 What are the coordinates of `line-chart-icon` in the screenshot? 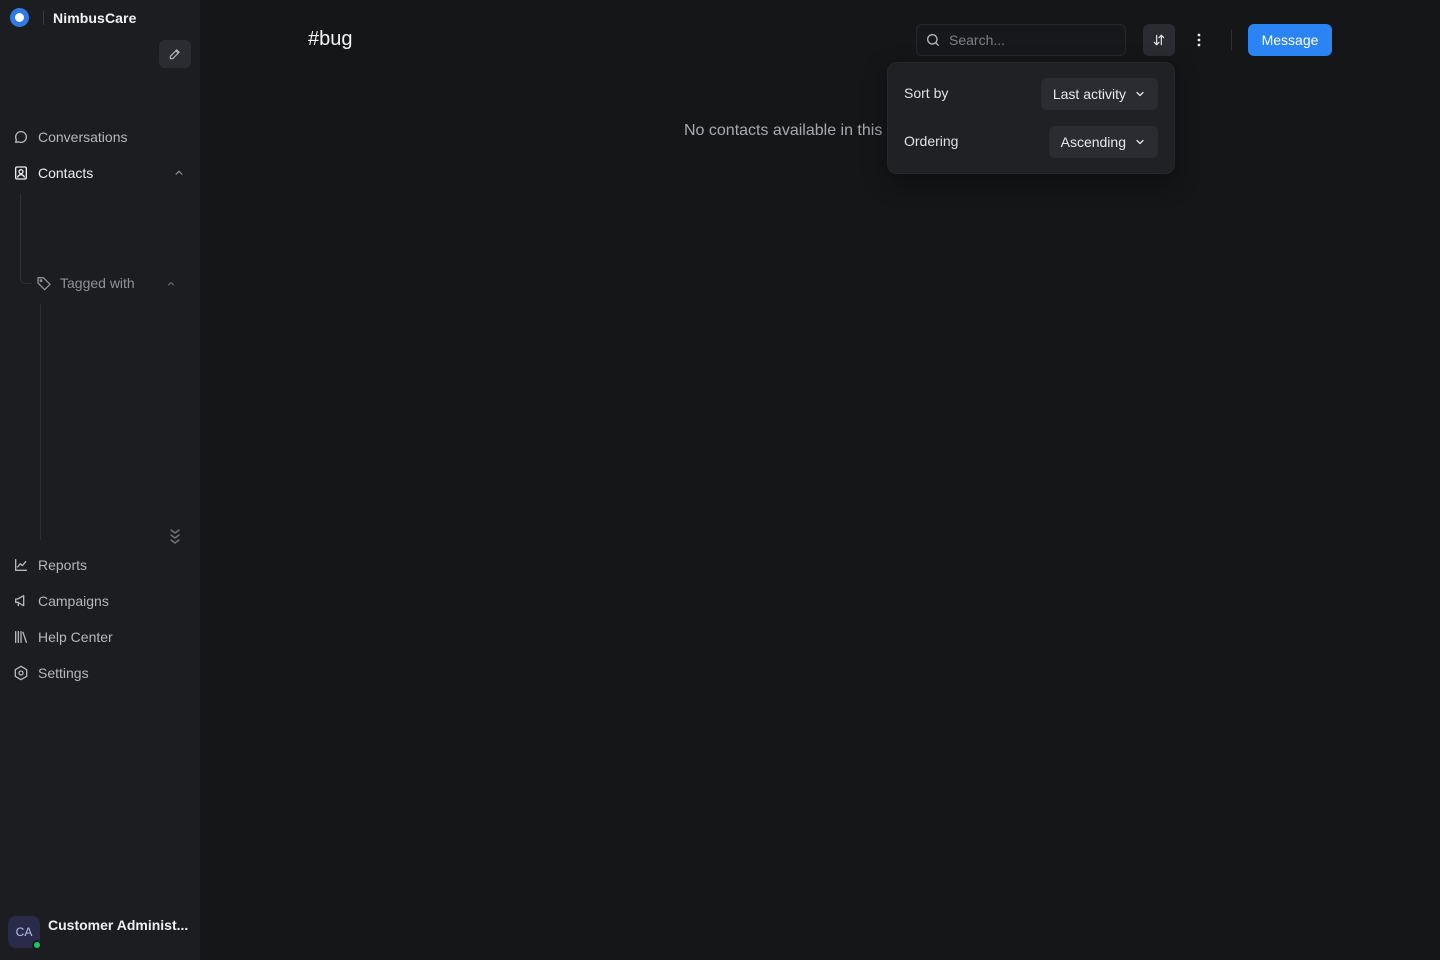 It's located at (21, 565).